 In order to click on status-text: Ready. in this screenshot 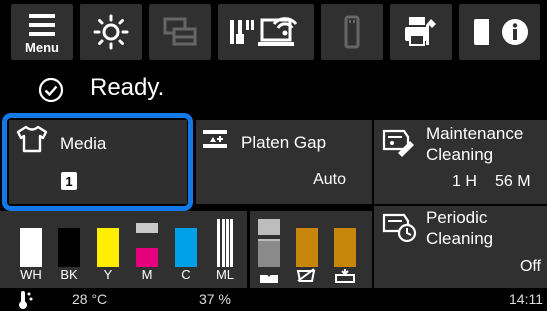, I will do `click(127, 87)`.